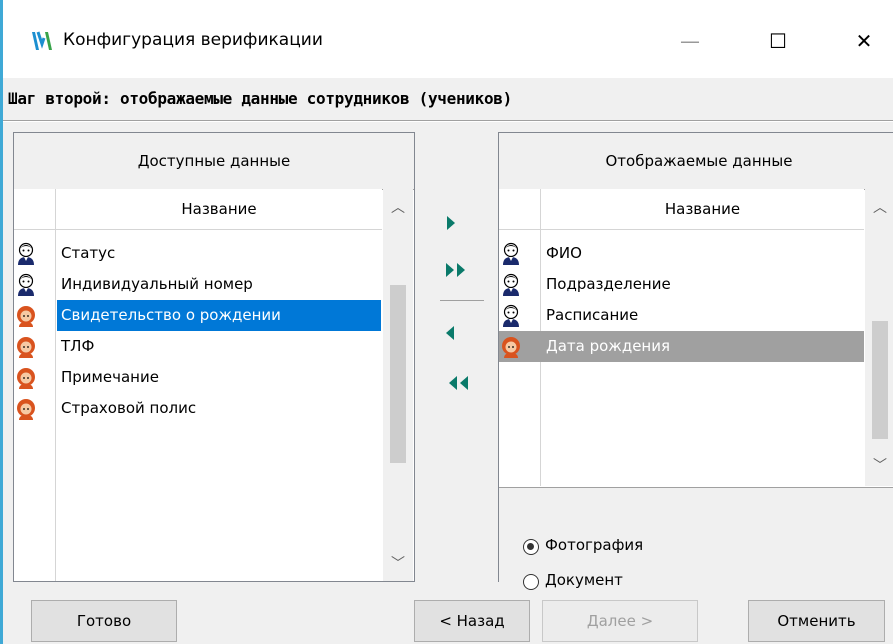 The image size is (893, 644). Describe the element at coordinates (219, 315) in the screenshot. I see `list-item-label: Свидетельство о рождении` at that location.